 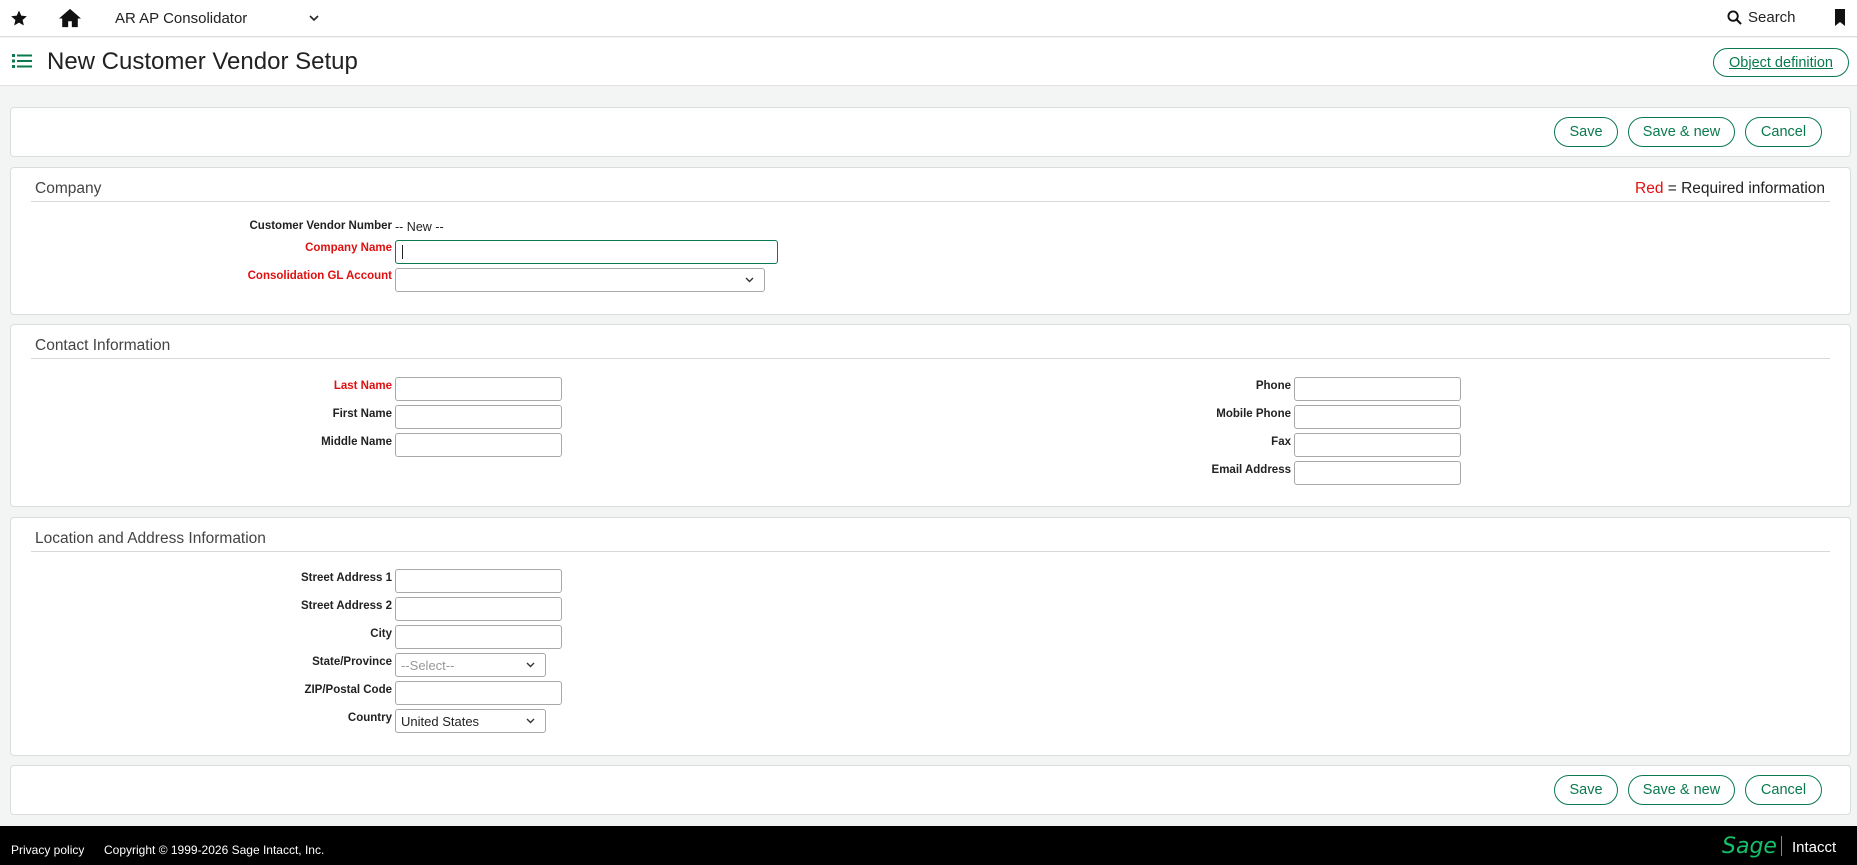 What do you see at coordinates (1781, 62) in the screenshot?
I see `object-definition-link: Object definition` at bounding box center [1781, 62].